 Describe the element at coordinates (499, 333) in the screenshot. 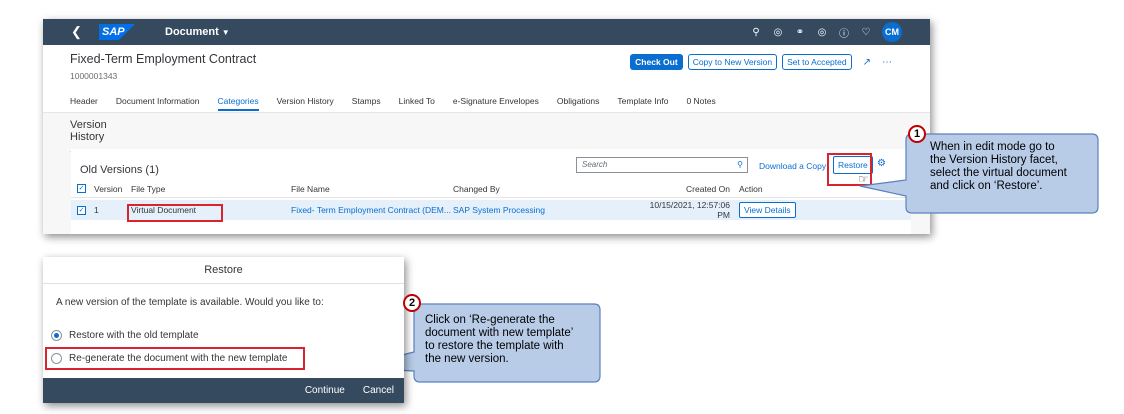

I see `callout-2-line: document with new template’` at that location.